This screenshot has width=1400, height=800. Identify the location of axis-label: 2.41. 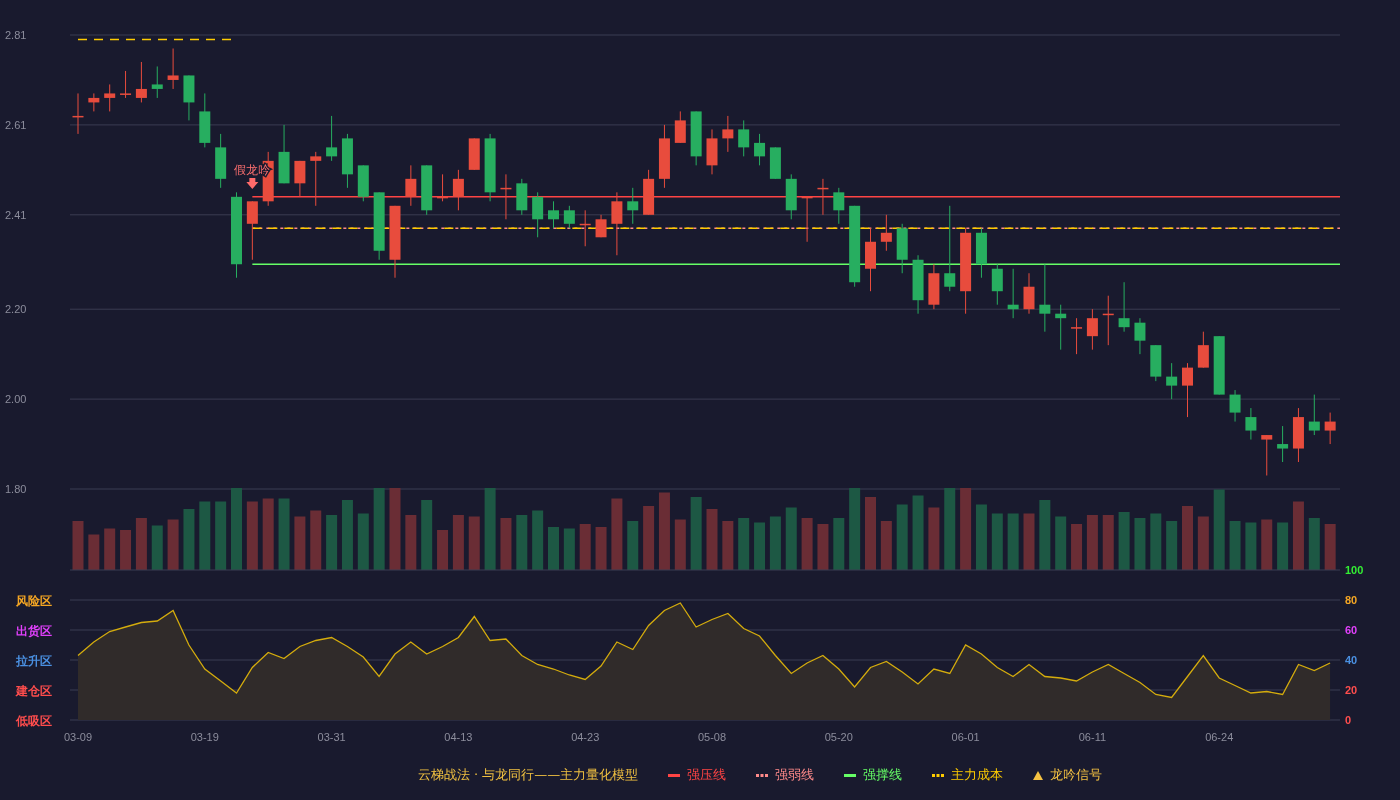
(16, 214).